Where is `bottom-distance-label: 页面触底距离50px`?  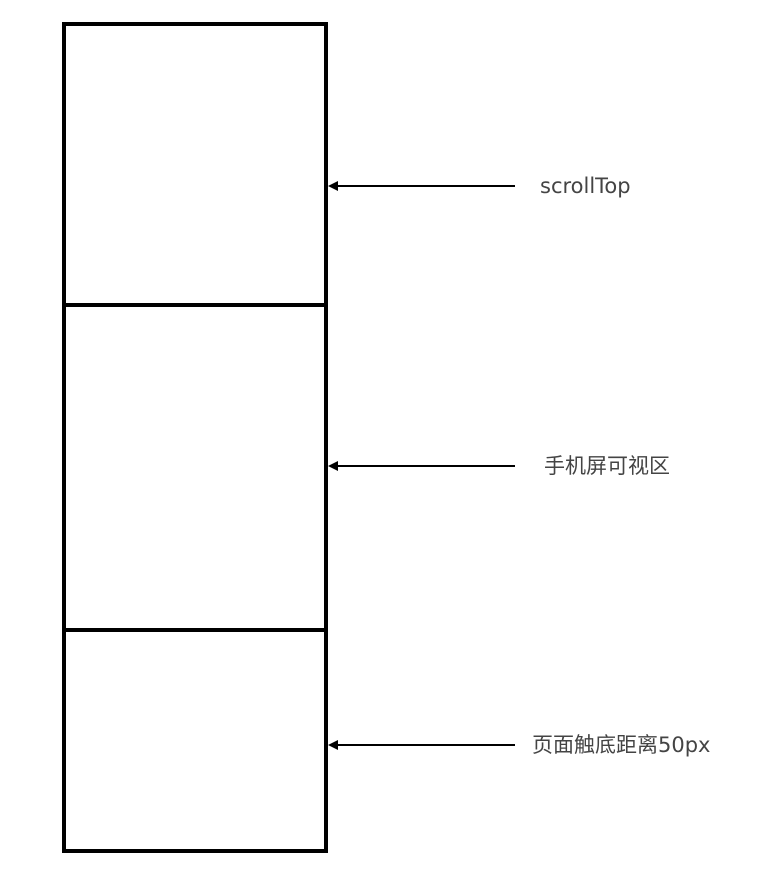 bottom-distance-label: 页面触底距离50px is located at coordinates (621, 745).